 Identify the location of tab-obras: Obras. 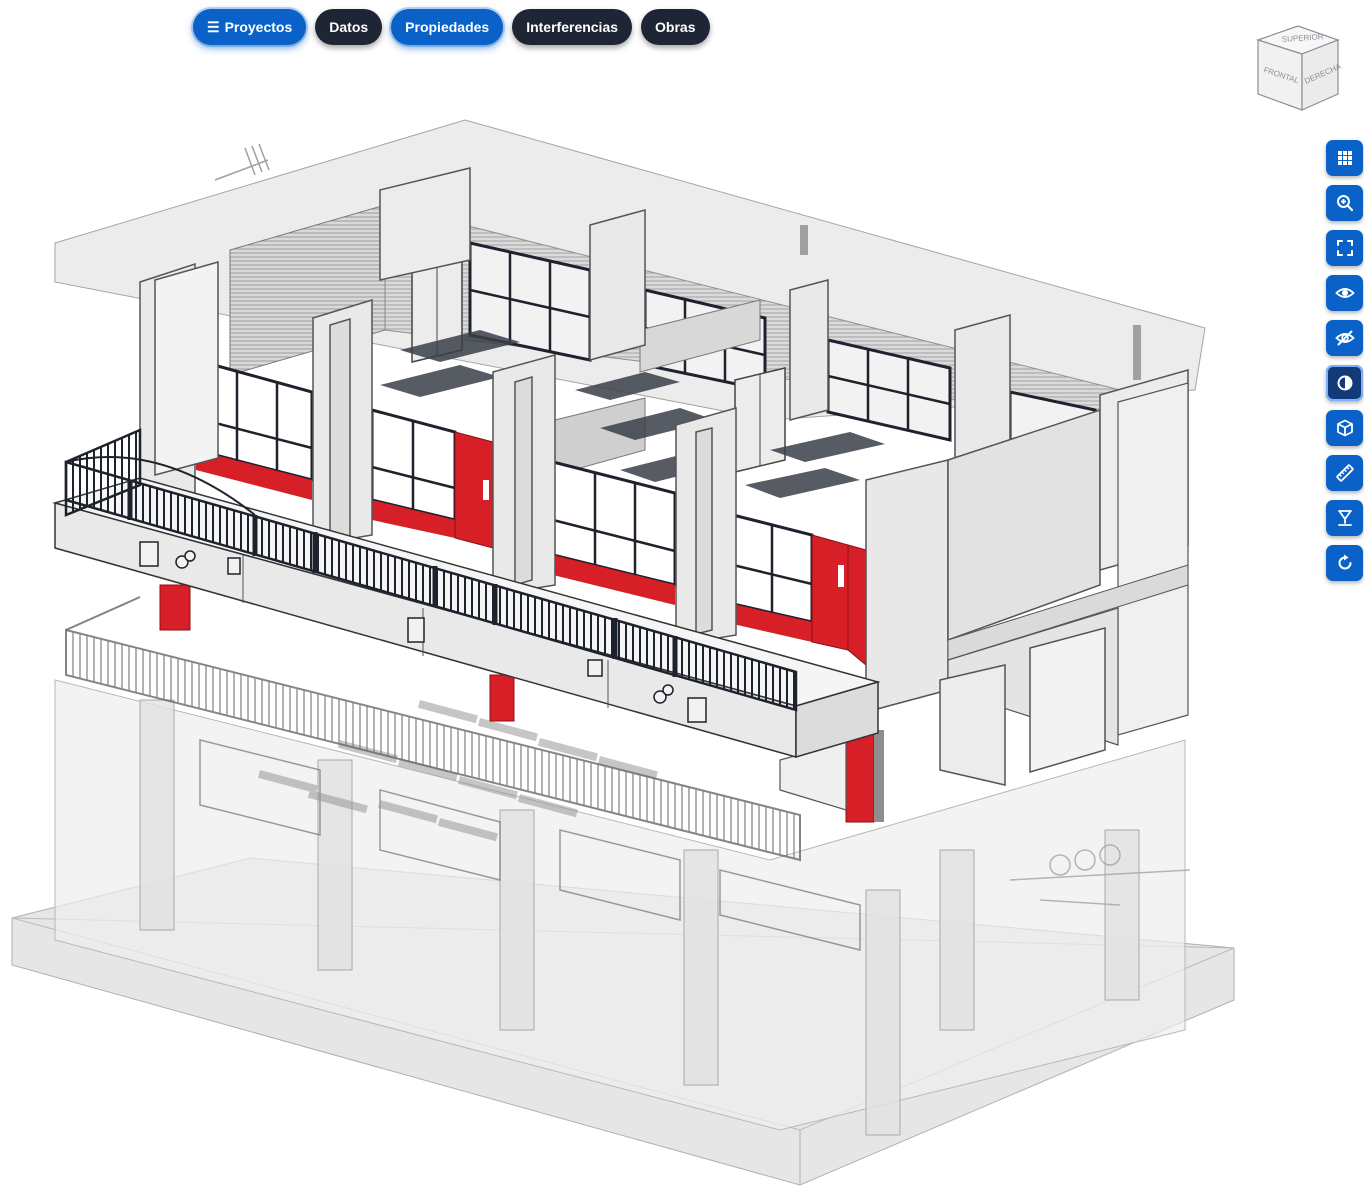
(675, 27).